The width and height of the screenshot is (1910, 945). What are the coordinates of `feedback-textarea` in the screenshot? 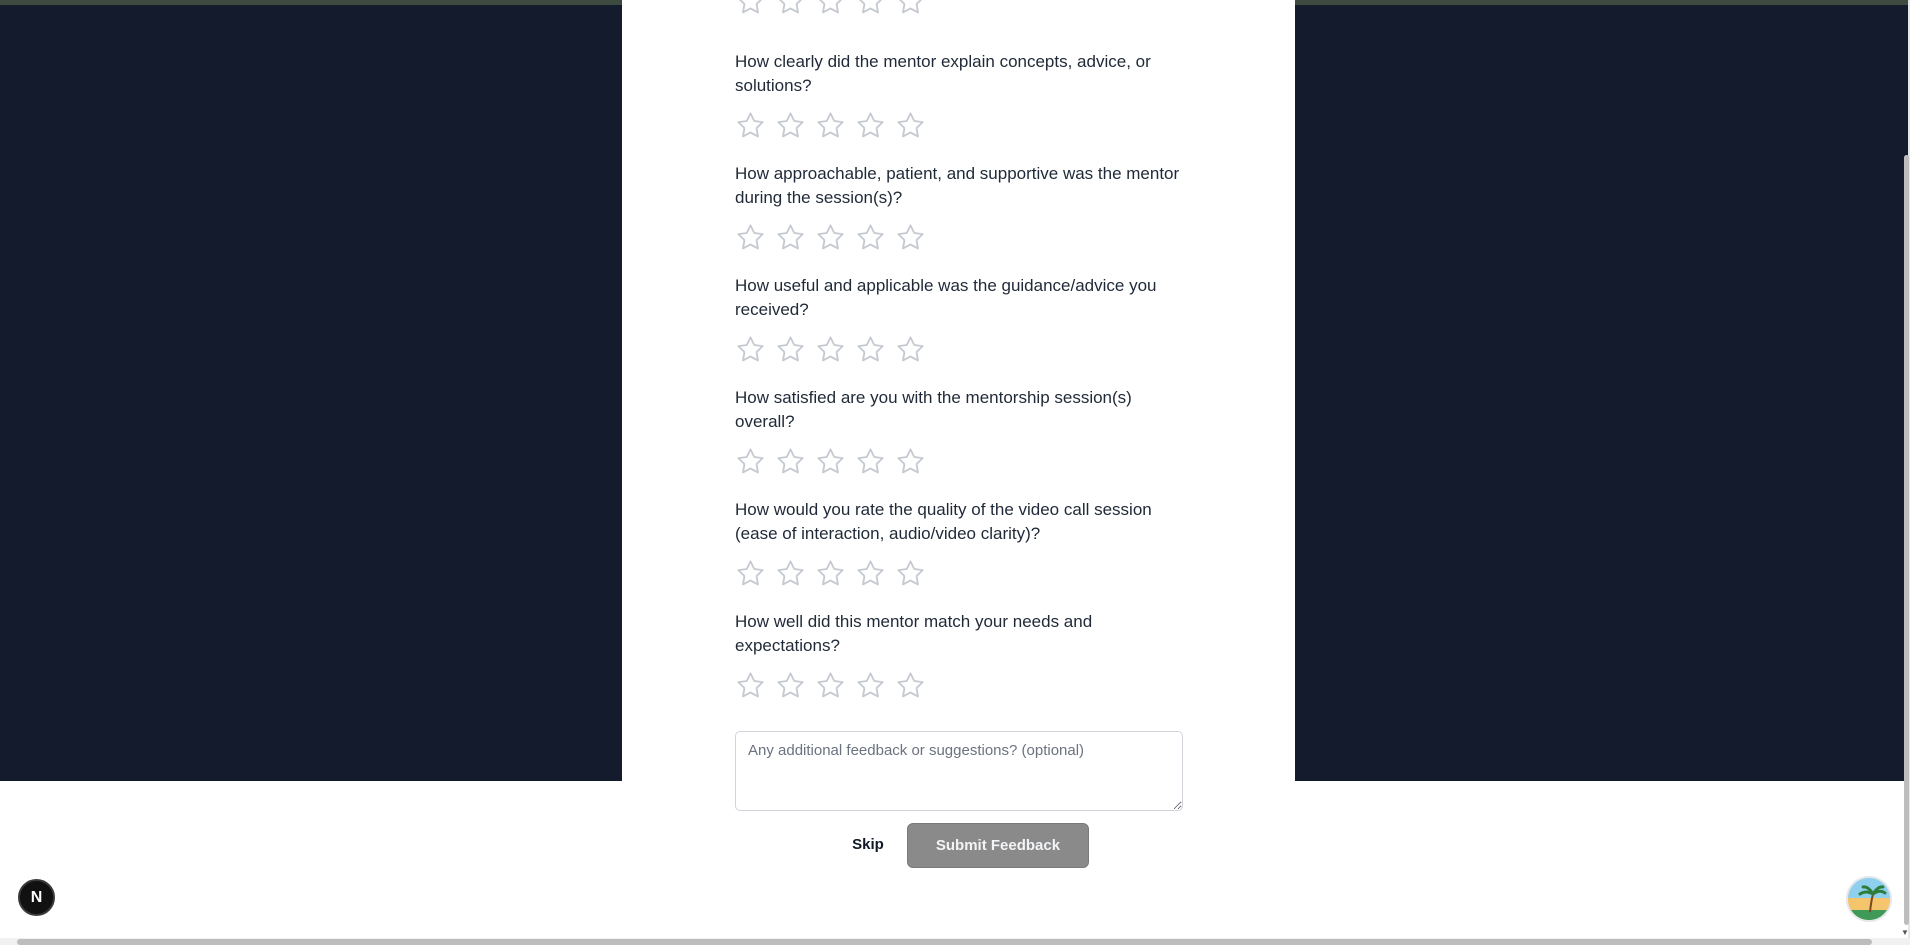 It's located at (959, 771).